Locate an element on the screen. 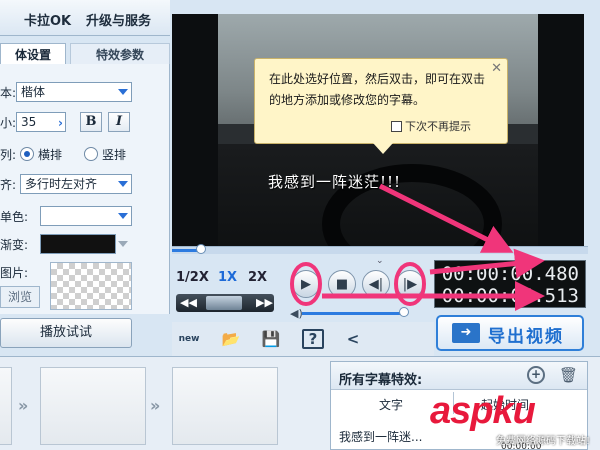 The image size is (600, 450). gradient-row: 渐变: is located at coordinates (85, 244).